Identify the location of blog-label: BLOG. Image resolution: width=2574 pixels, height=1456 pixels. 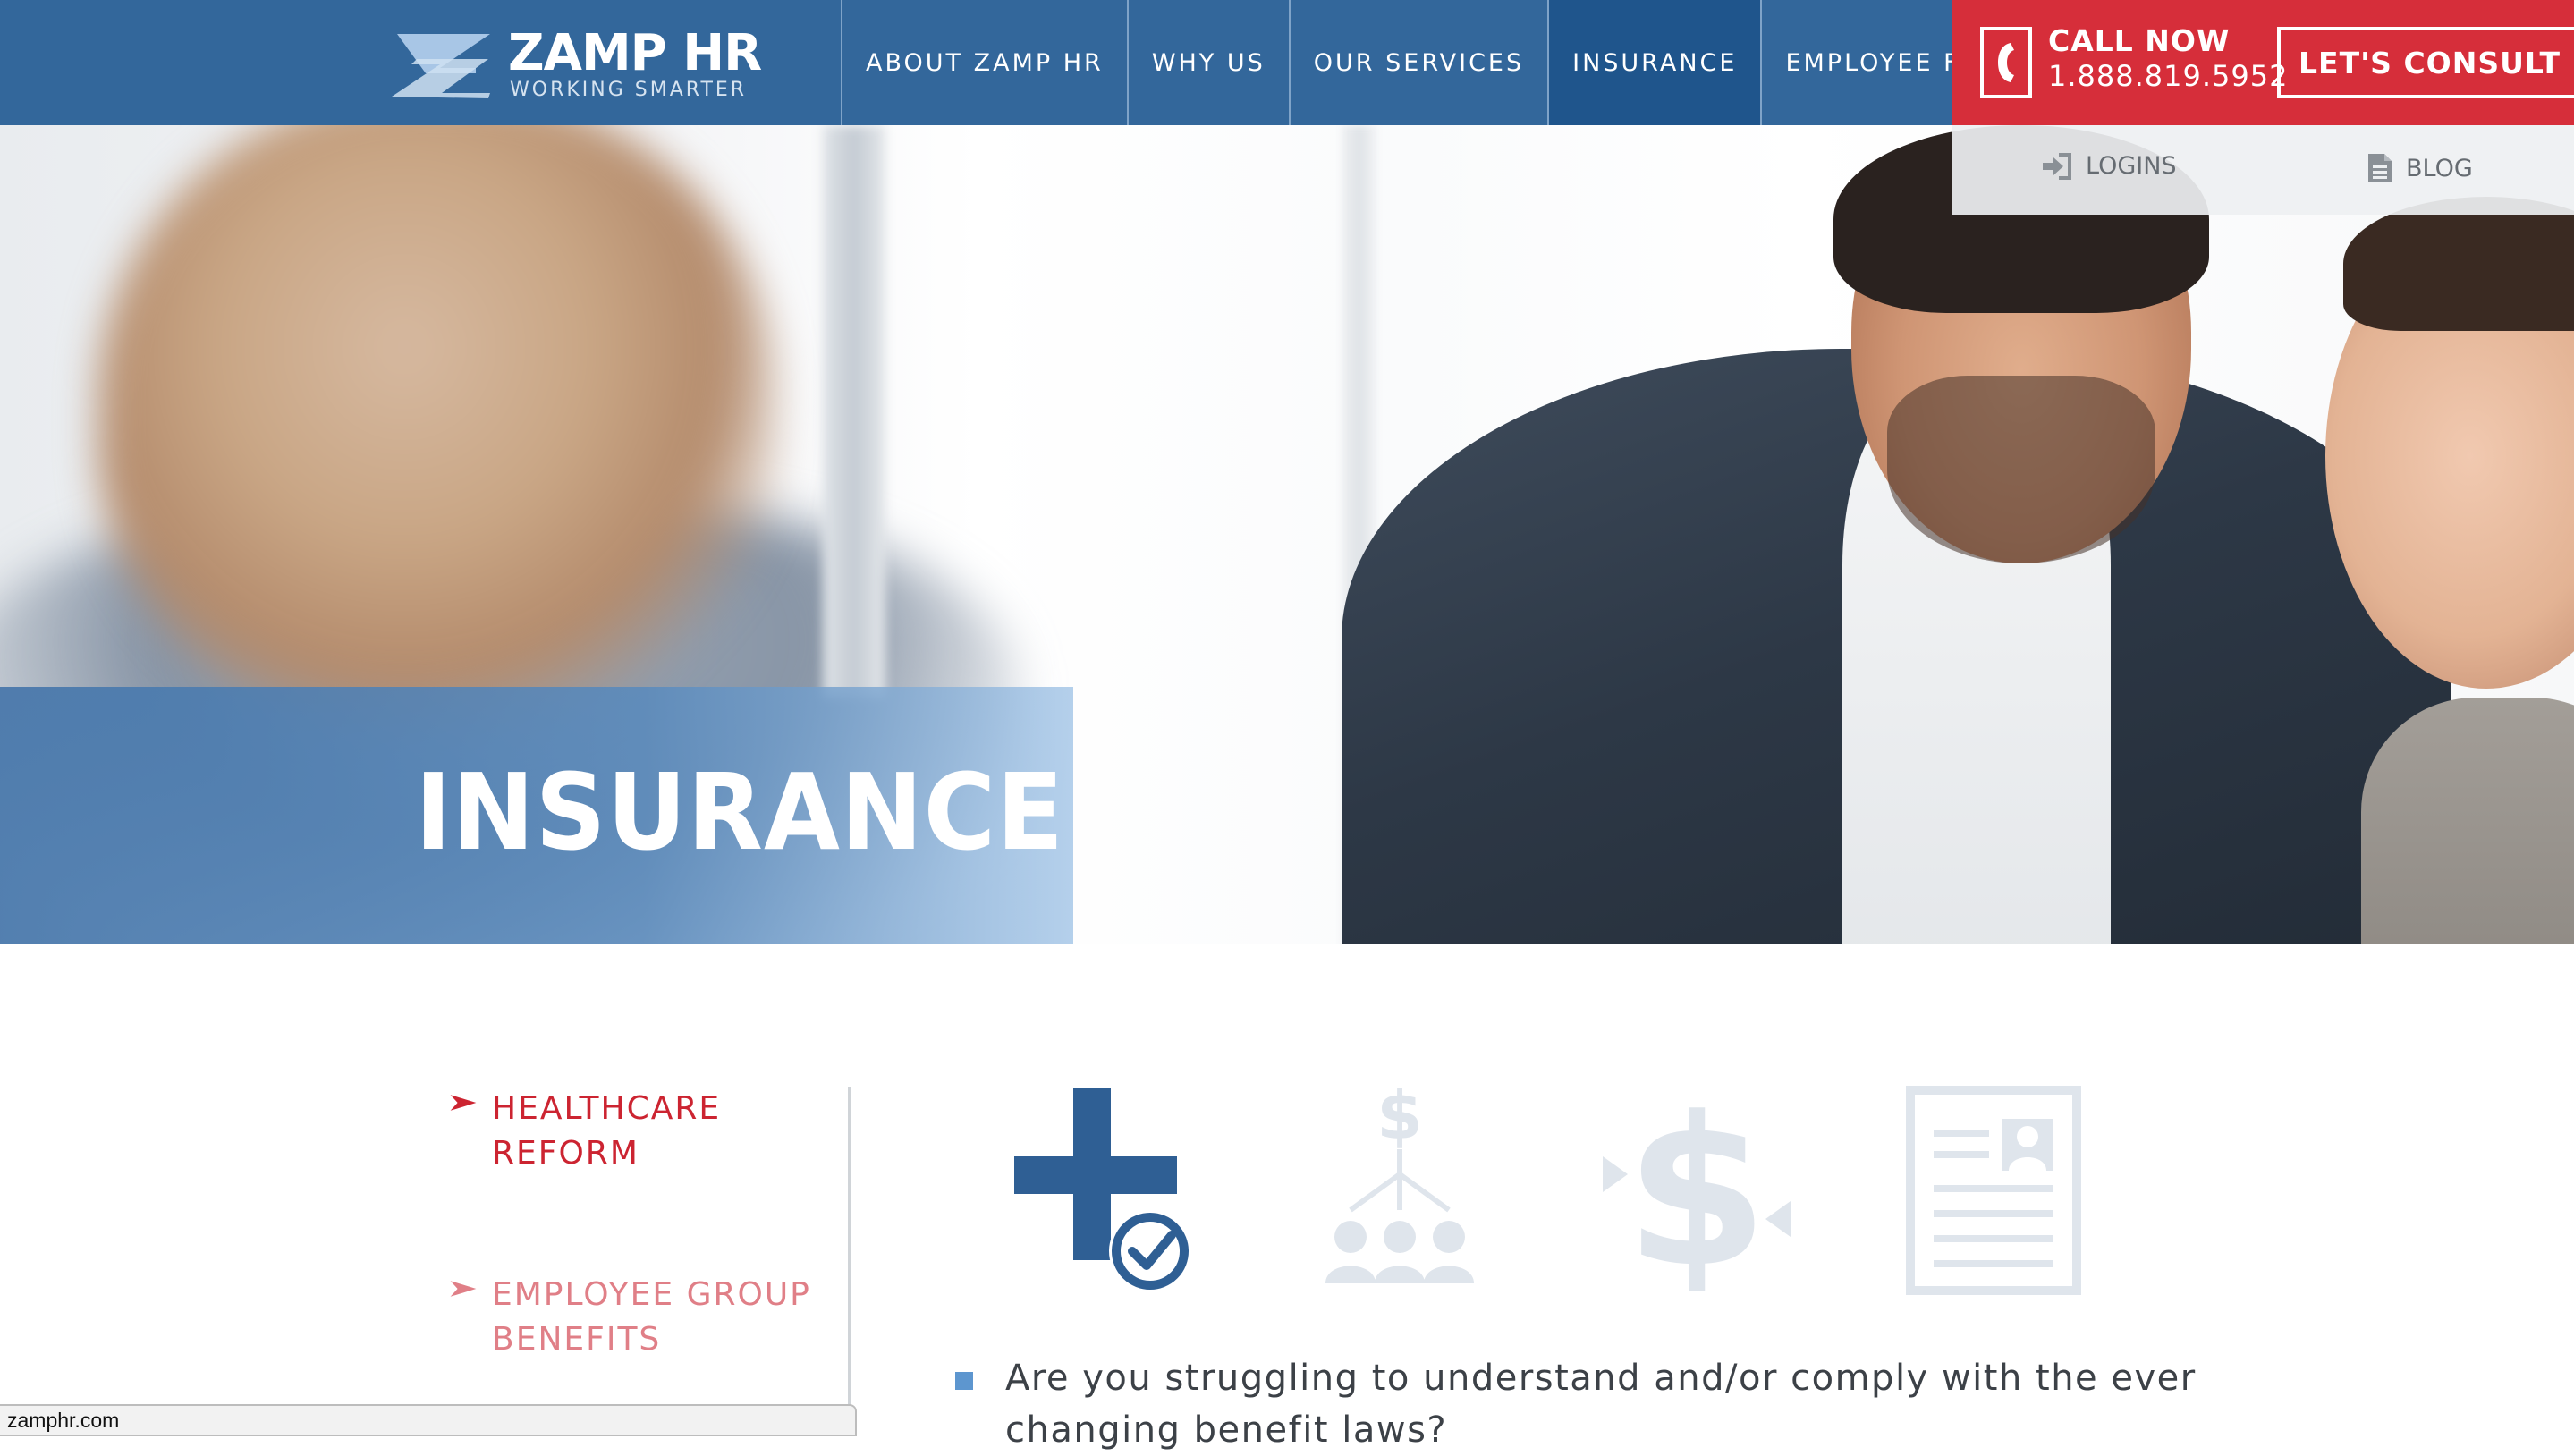
(2439, 168).